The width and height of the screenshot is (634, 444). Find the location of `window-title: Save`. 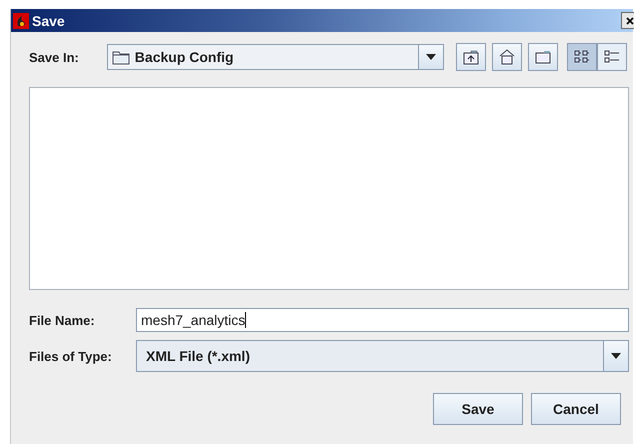

window-title: Save is located at coordinates (49, 20).